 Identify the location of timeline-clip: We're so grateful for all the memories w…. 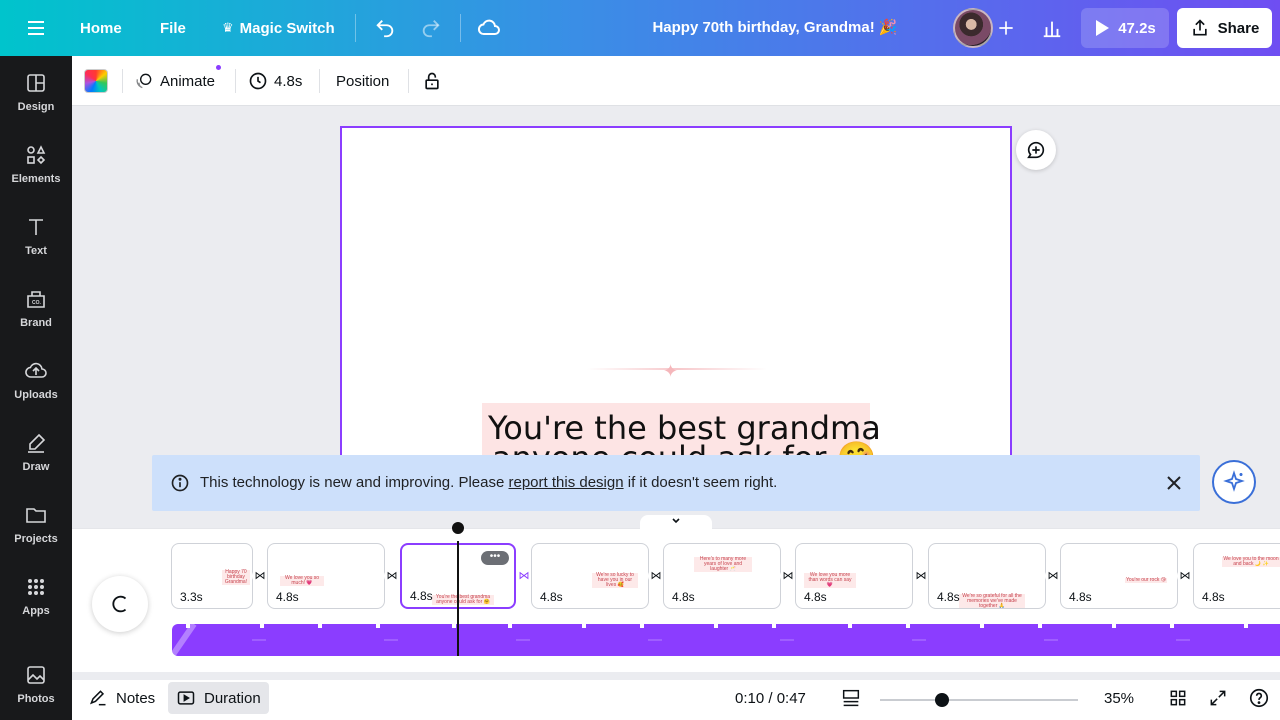
(987, 576).